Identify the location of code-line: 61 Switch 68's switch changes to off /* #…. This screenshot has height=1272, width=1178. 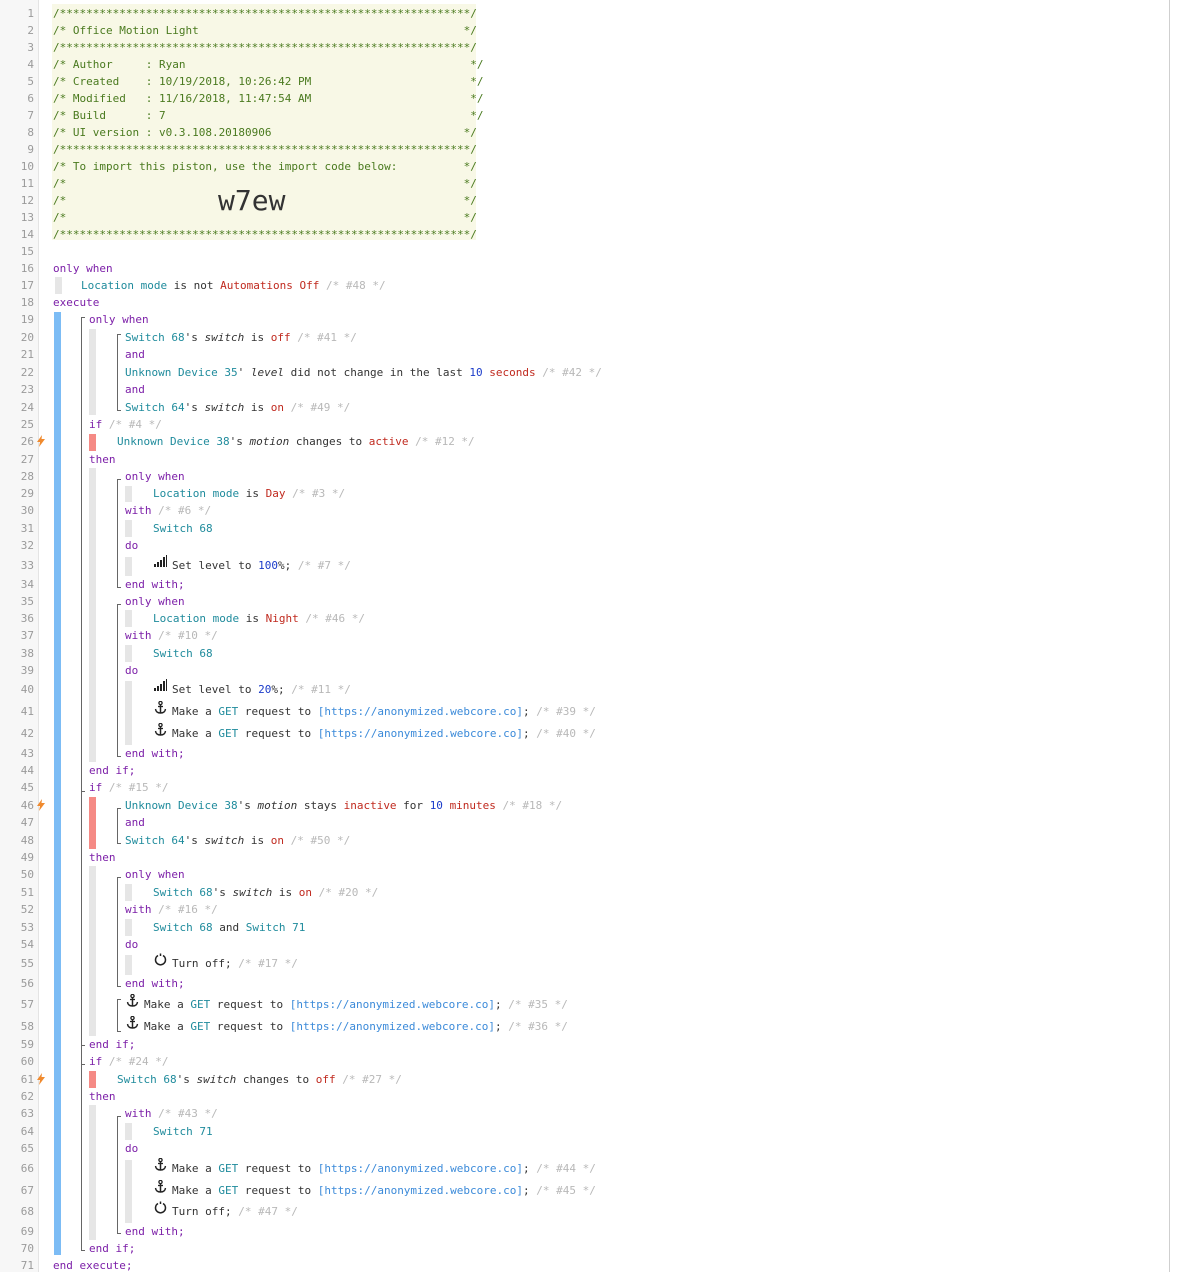
(584, 1079).